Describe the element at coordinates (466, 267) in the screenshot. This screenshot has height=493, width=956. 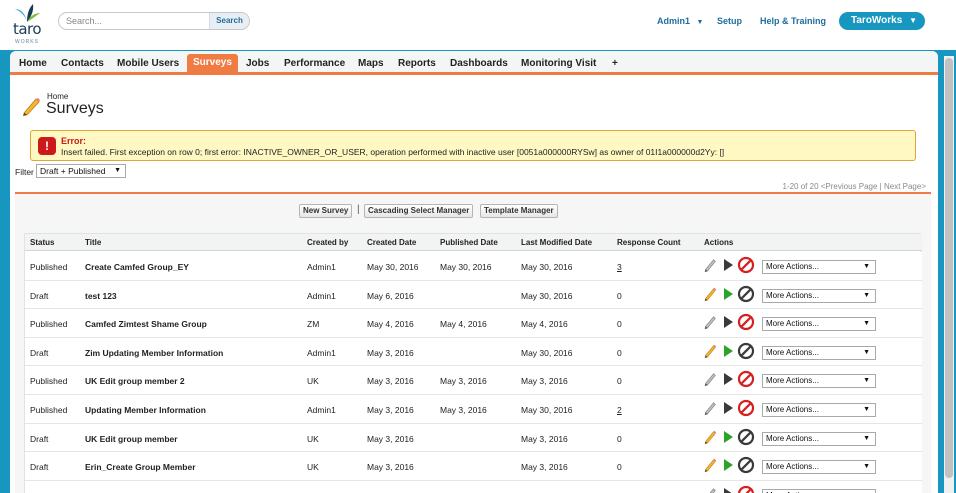
I see `cell-published-date: May 30, 2016` at that location.